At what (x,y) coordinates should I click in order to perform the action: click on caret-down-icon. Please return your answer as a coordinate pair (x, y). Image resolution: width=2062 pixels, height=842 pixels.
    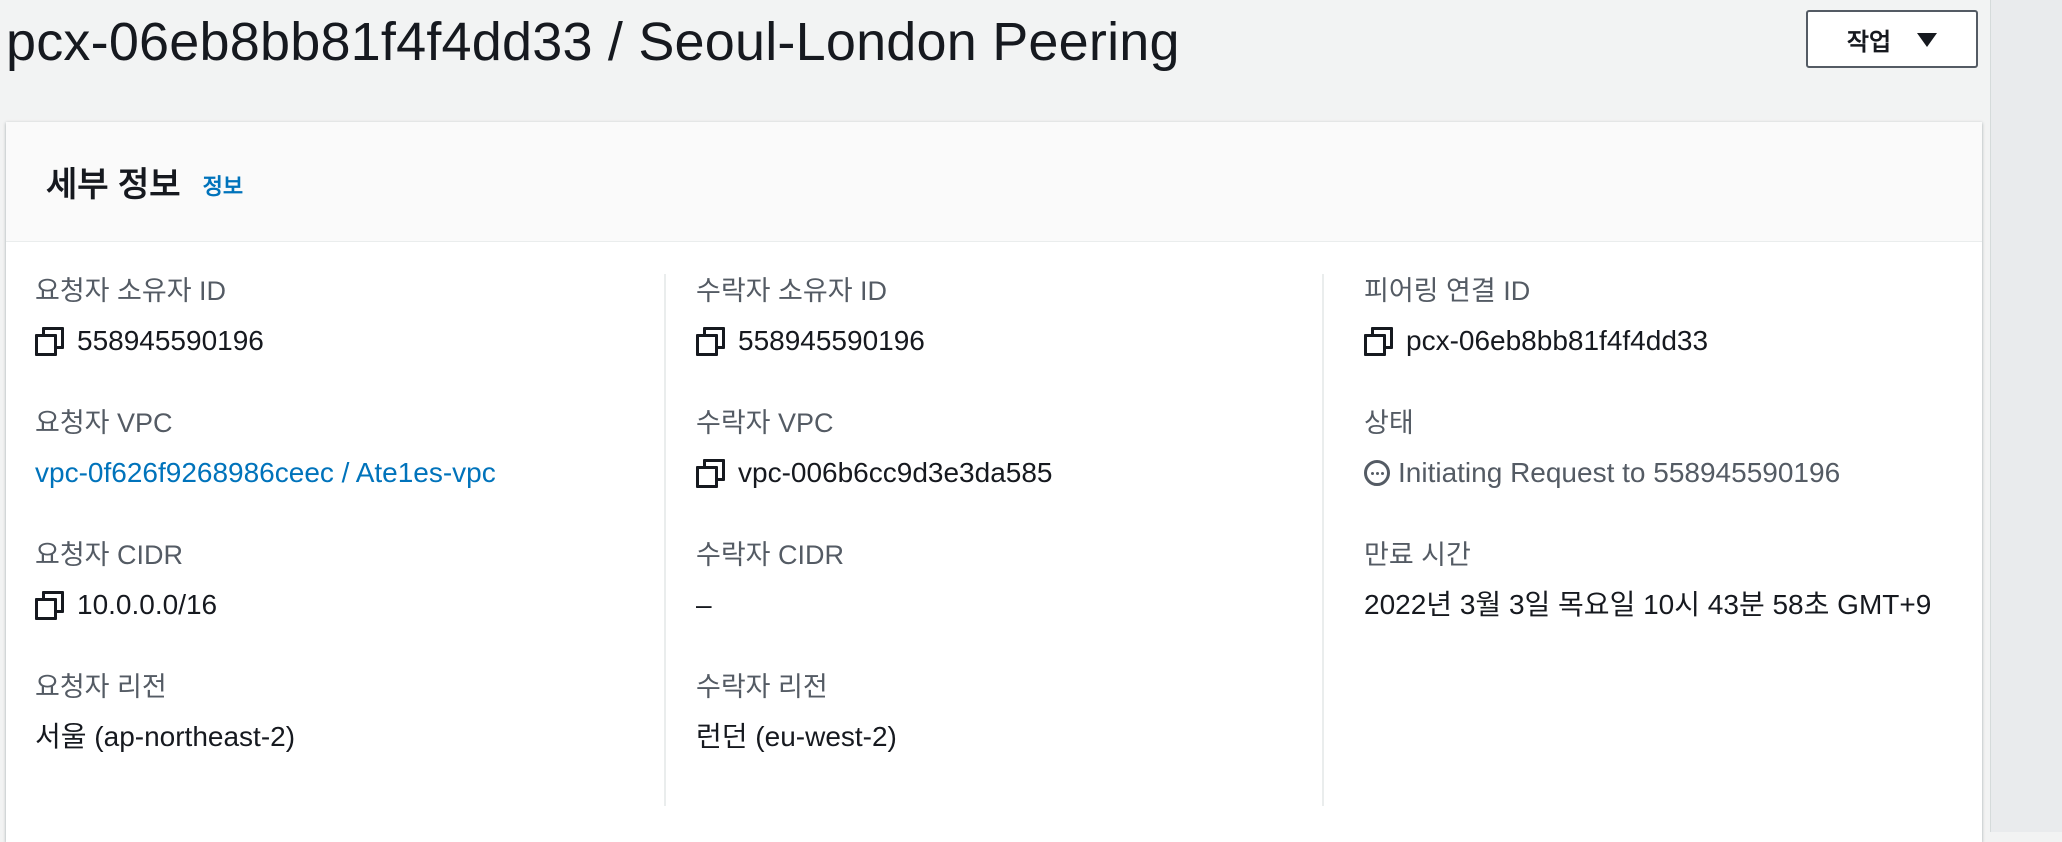
    Looking at the image, I should click on (1927, 40).